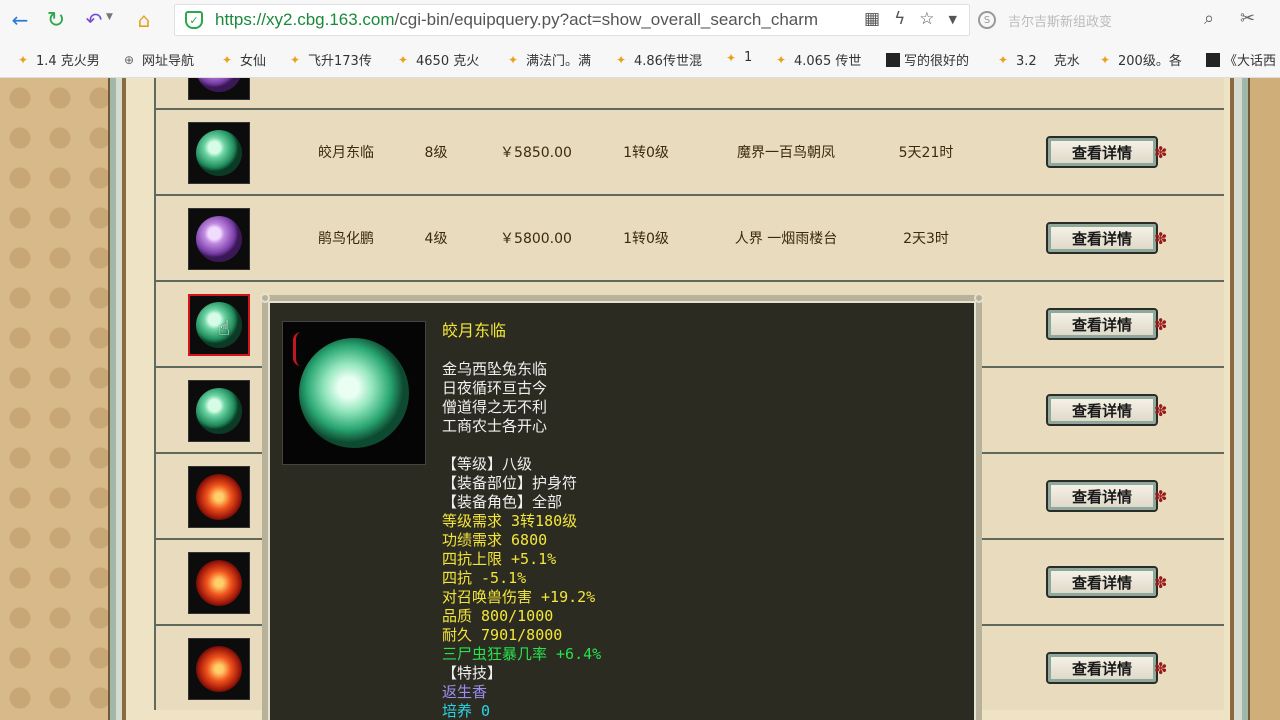 Image resolution: width=1280 pixels, height=720 pixels. What do you see at coordinates (522, 654) in the screenshot?
I see `special-stat: 三尸虫狂暴几率 +6.4%` at bounding box center [522, 654].